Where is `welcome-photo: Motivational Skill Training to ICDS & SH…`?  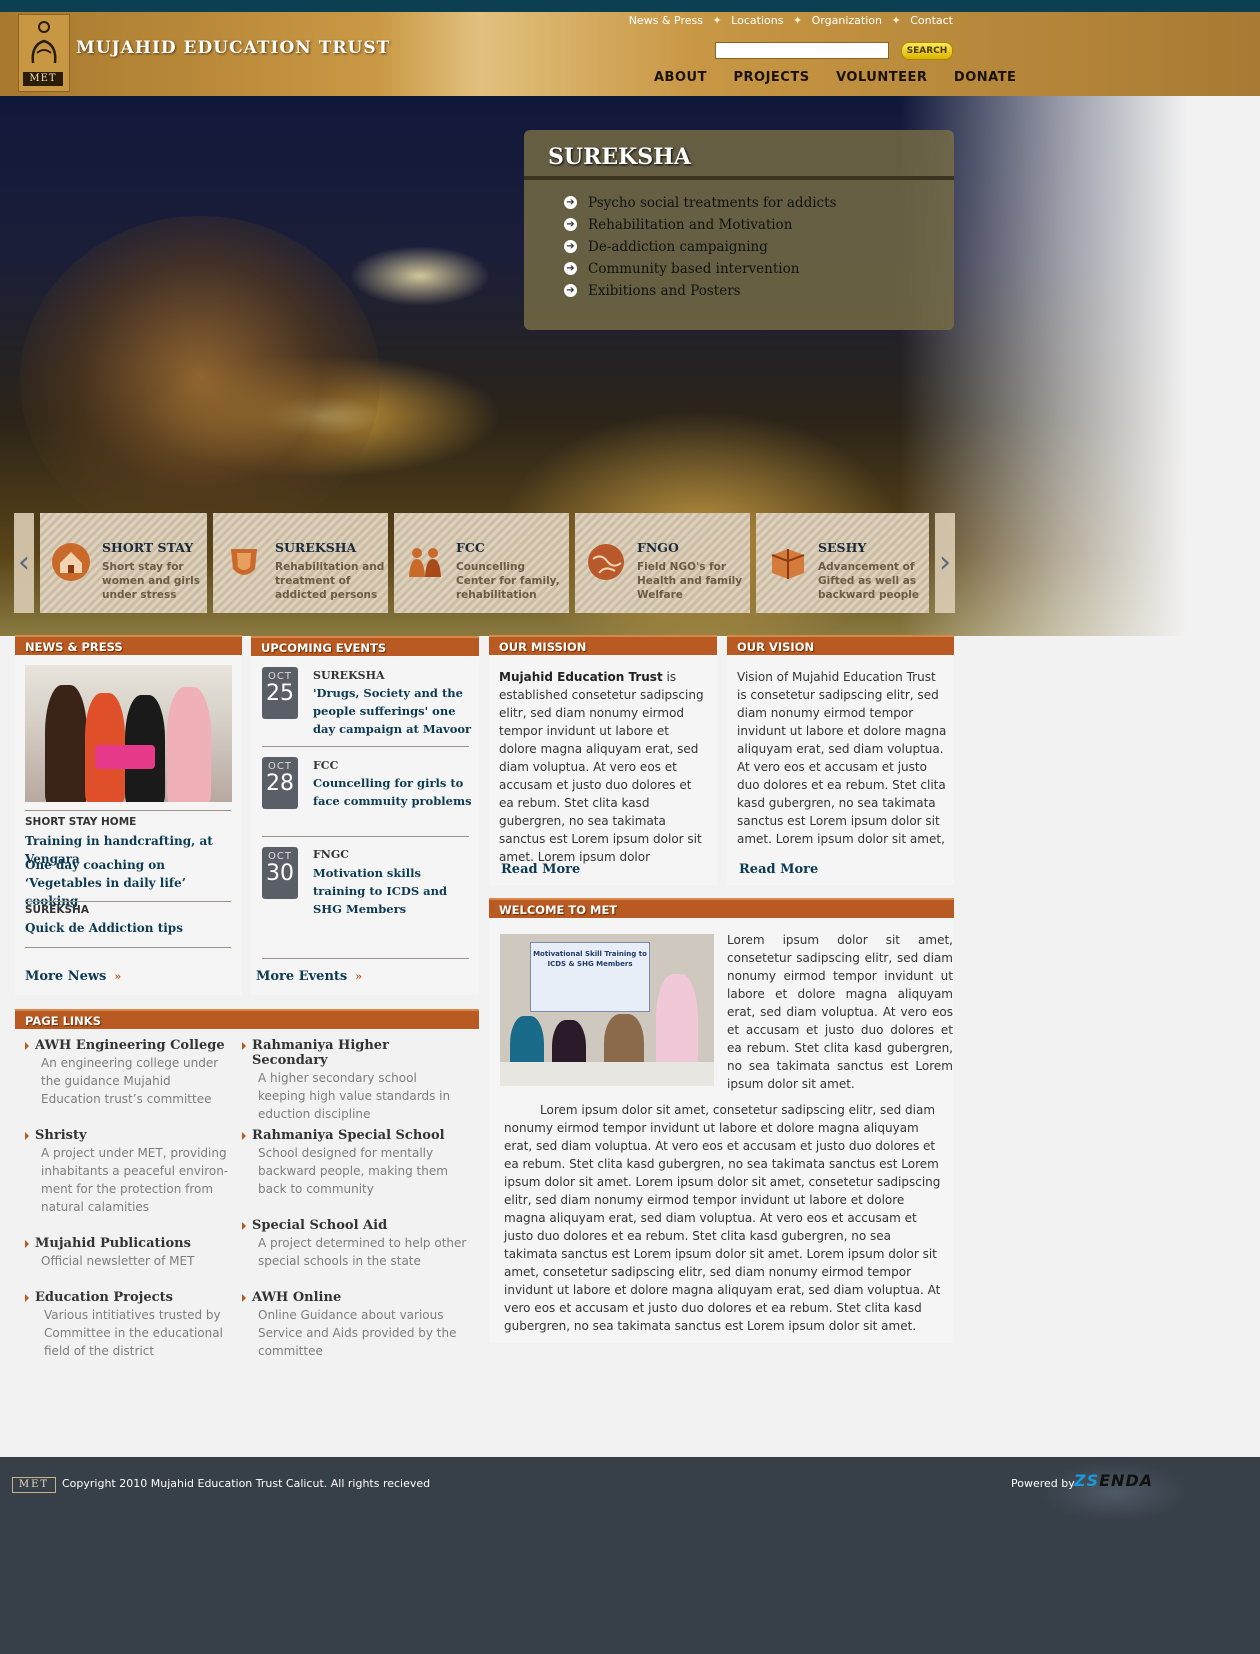 welcome-photo: Motivational Skill Training to ICDS & SH… is located at coordinates (607, 1010).